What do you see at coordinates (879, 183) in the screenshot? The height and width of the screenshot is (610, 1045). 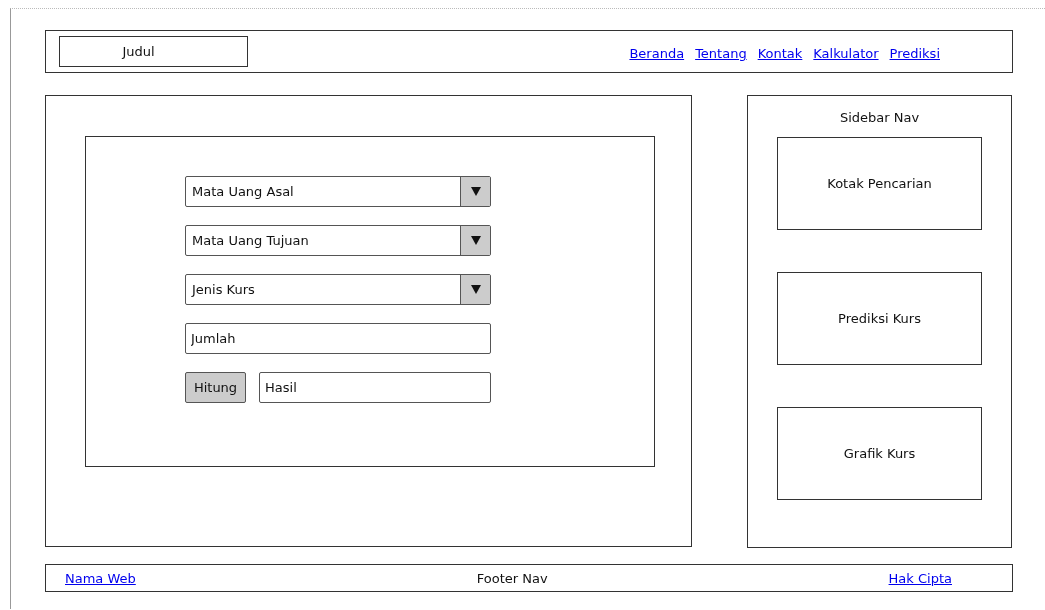 I see `sidebar-box: Kotak Pencarian` at bounding box center [879, 183].